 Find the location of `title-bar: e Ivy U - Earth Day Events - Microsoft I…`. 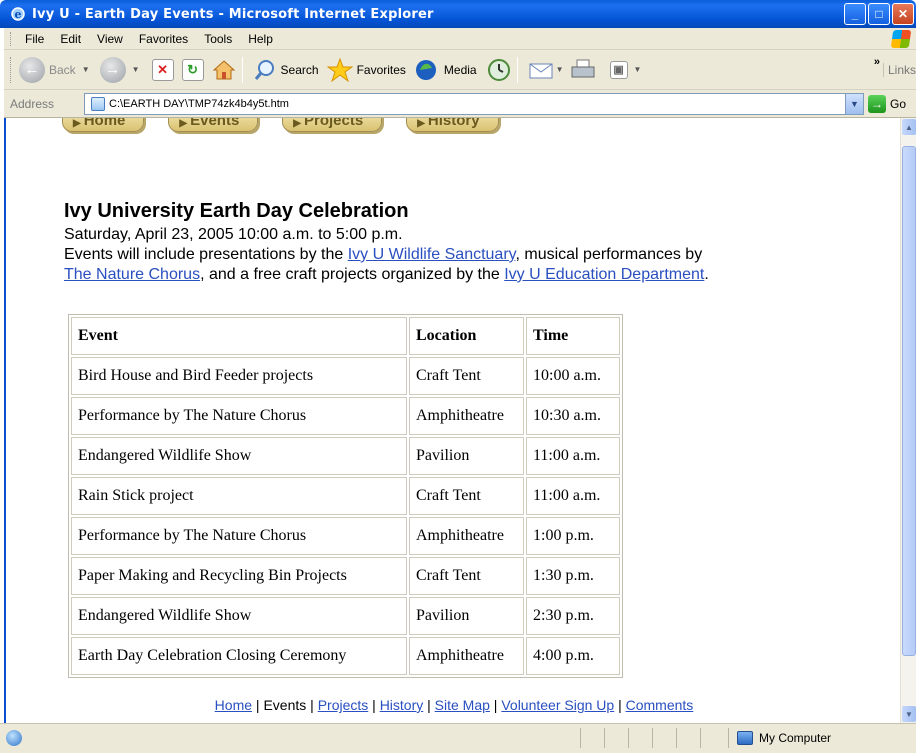

title-bar: e Ivy U - Earth Day Events - Microsoft I… is located at coordinates (458, 14).